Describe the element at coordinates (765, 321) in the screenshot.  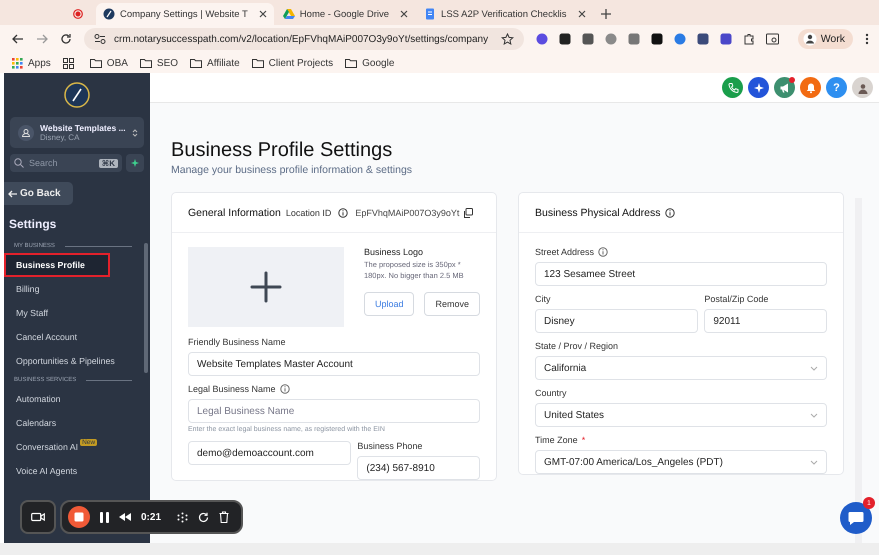
I see `input-field: 92011` at that location.